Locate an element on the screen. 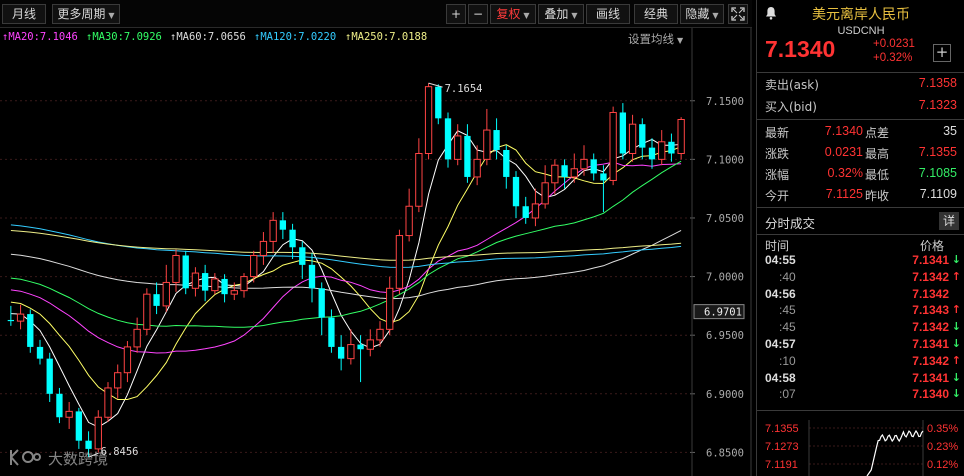 The height and width of the screenshot is (476, 964). change-value: 0.0231 is located at coordinates (843, 152).